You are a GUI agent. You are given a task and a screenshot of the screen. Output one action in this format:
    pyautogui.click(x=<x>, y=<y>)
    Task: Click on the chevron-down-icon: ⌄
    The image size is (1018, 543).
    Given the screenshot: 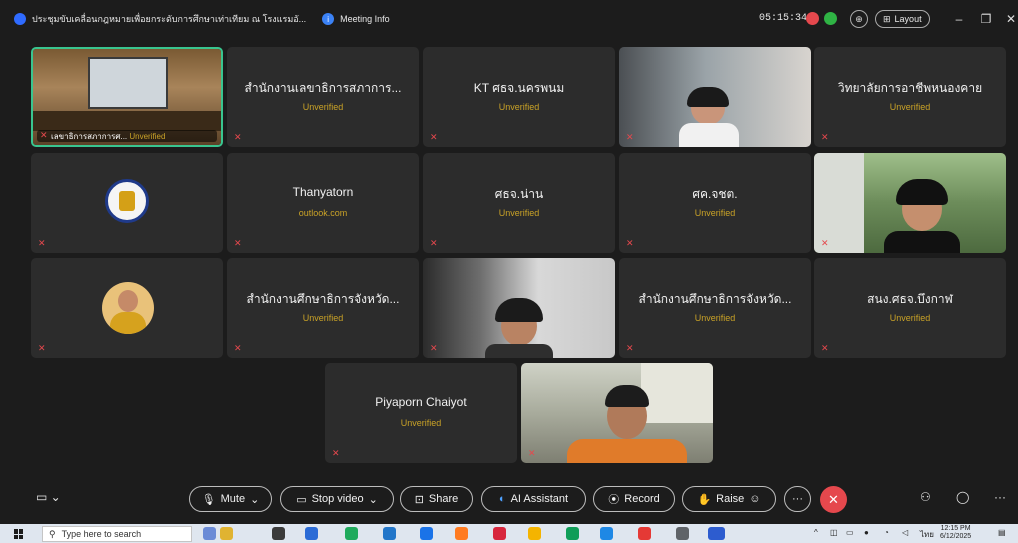 What is the action you would take?
    pyautogui.click(x=373, y=499)
    